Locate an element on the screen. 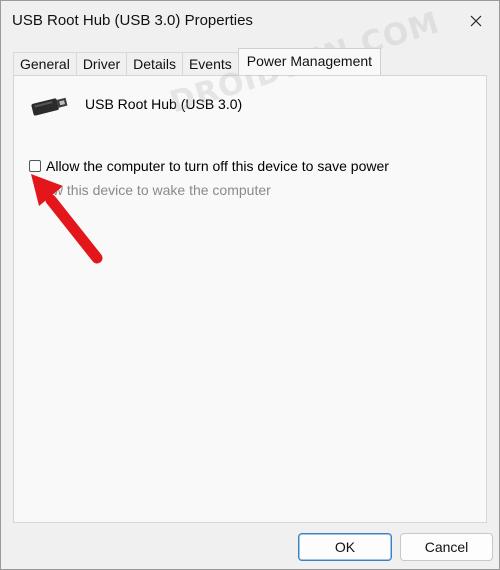 This screenshot has height=570, width=500. red-arrow-annotation is located at coordinates (67, 219).